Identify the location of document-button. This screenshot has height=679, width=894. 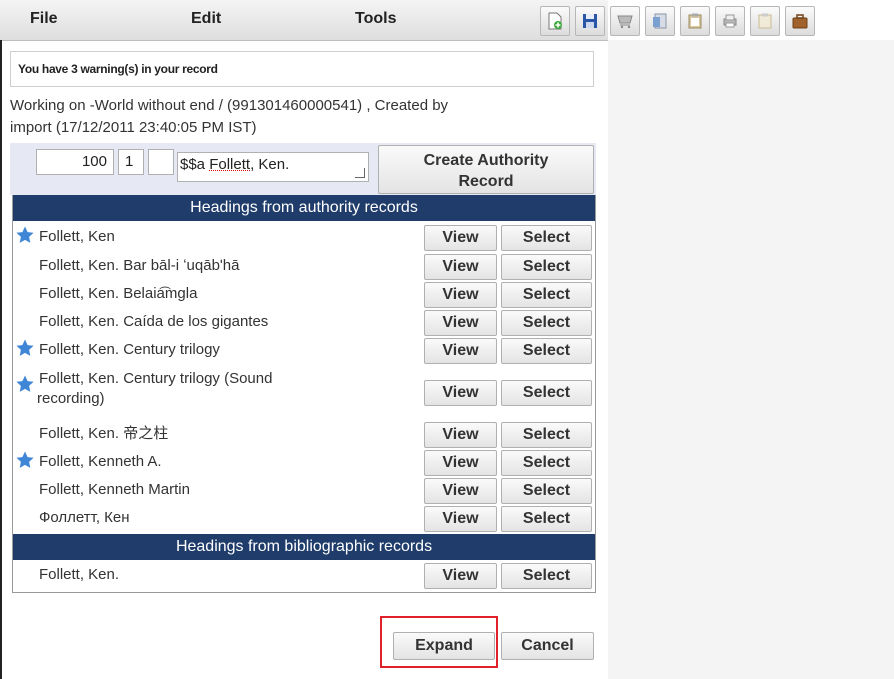
(660, 21).